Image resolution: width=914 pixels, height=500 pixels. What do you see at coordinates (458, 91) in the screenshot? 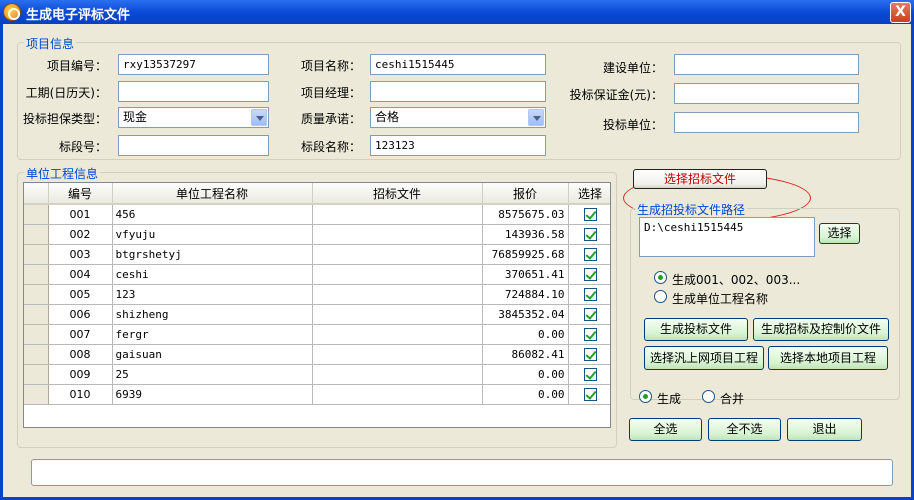
I see `manager-input` at bounding box center [458, 91].